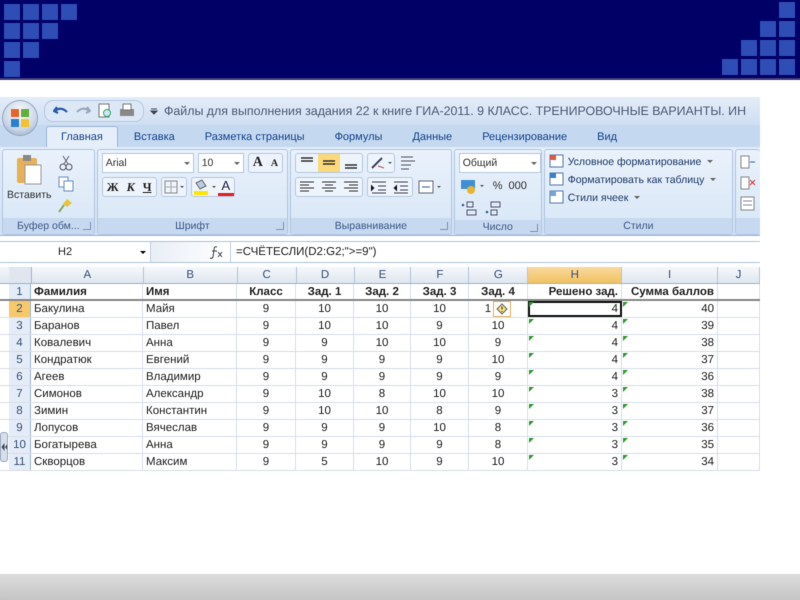  Describe the element at coordinates (739, 275) in the screenshot. I see `column-header: J` at that location.